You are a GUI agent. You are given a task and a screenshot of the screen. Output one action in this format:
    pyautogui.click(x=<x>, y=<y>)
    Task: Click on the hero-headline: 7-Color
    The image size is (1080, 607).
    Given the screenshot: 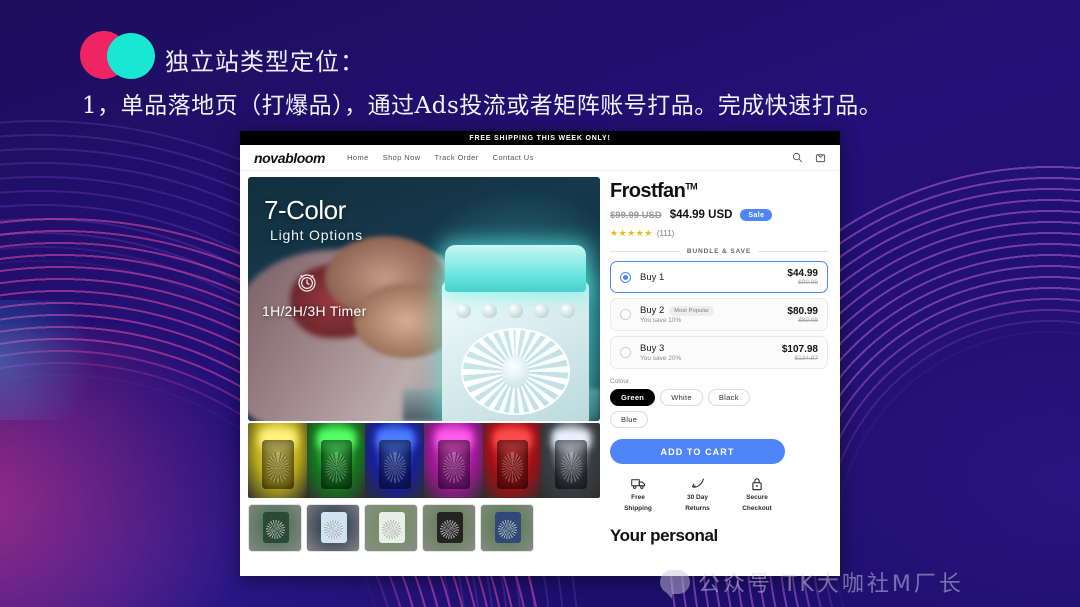 What is the action you would take?
    pyautogui.click(x=305, y=210)
    